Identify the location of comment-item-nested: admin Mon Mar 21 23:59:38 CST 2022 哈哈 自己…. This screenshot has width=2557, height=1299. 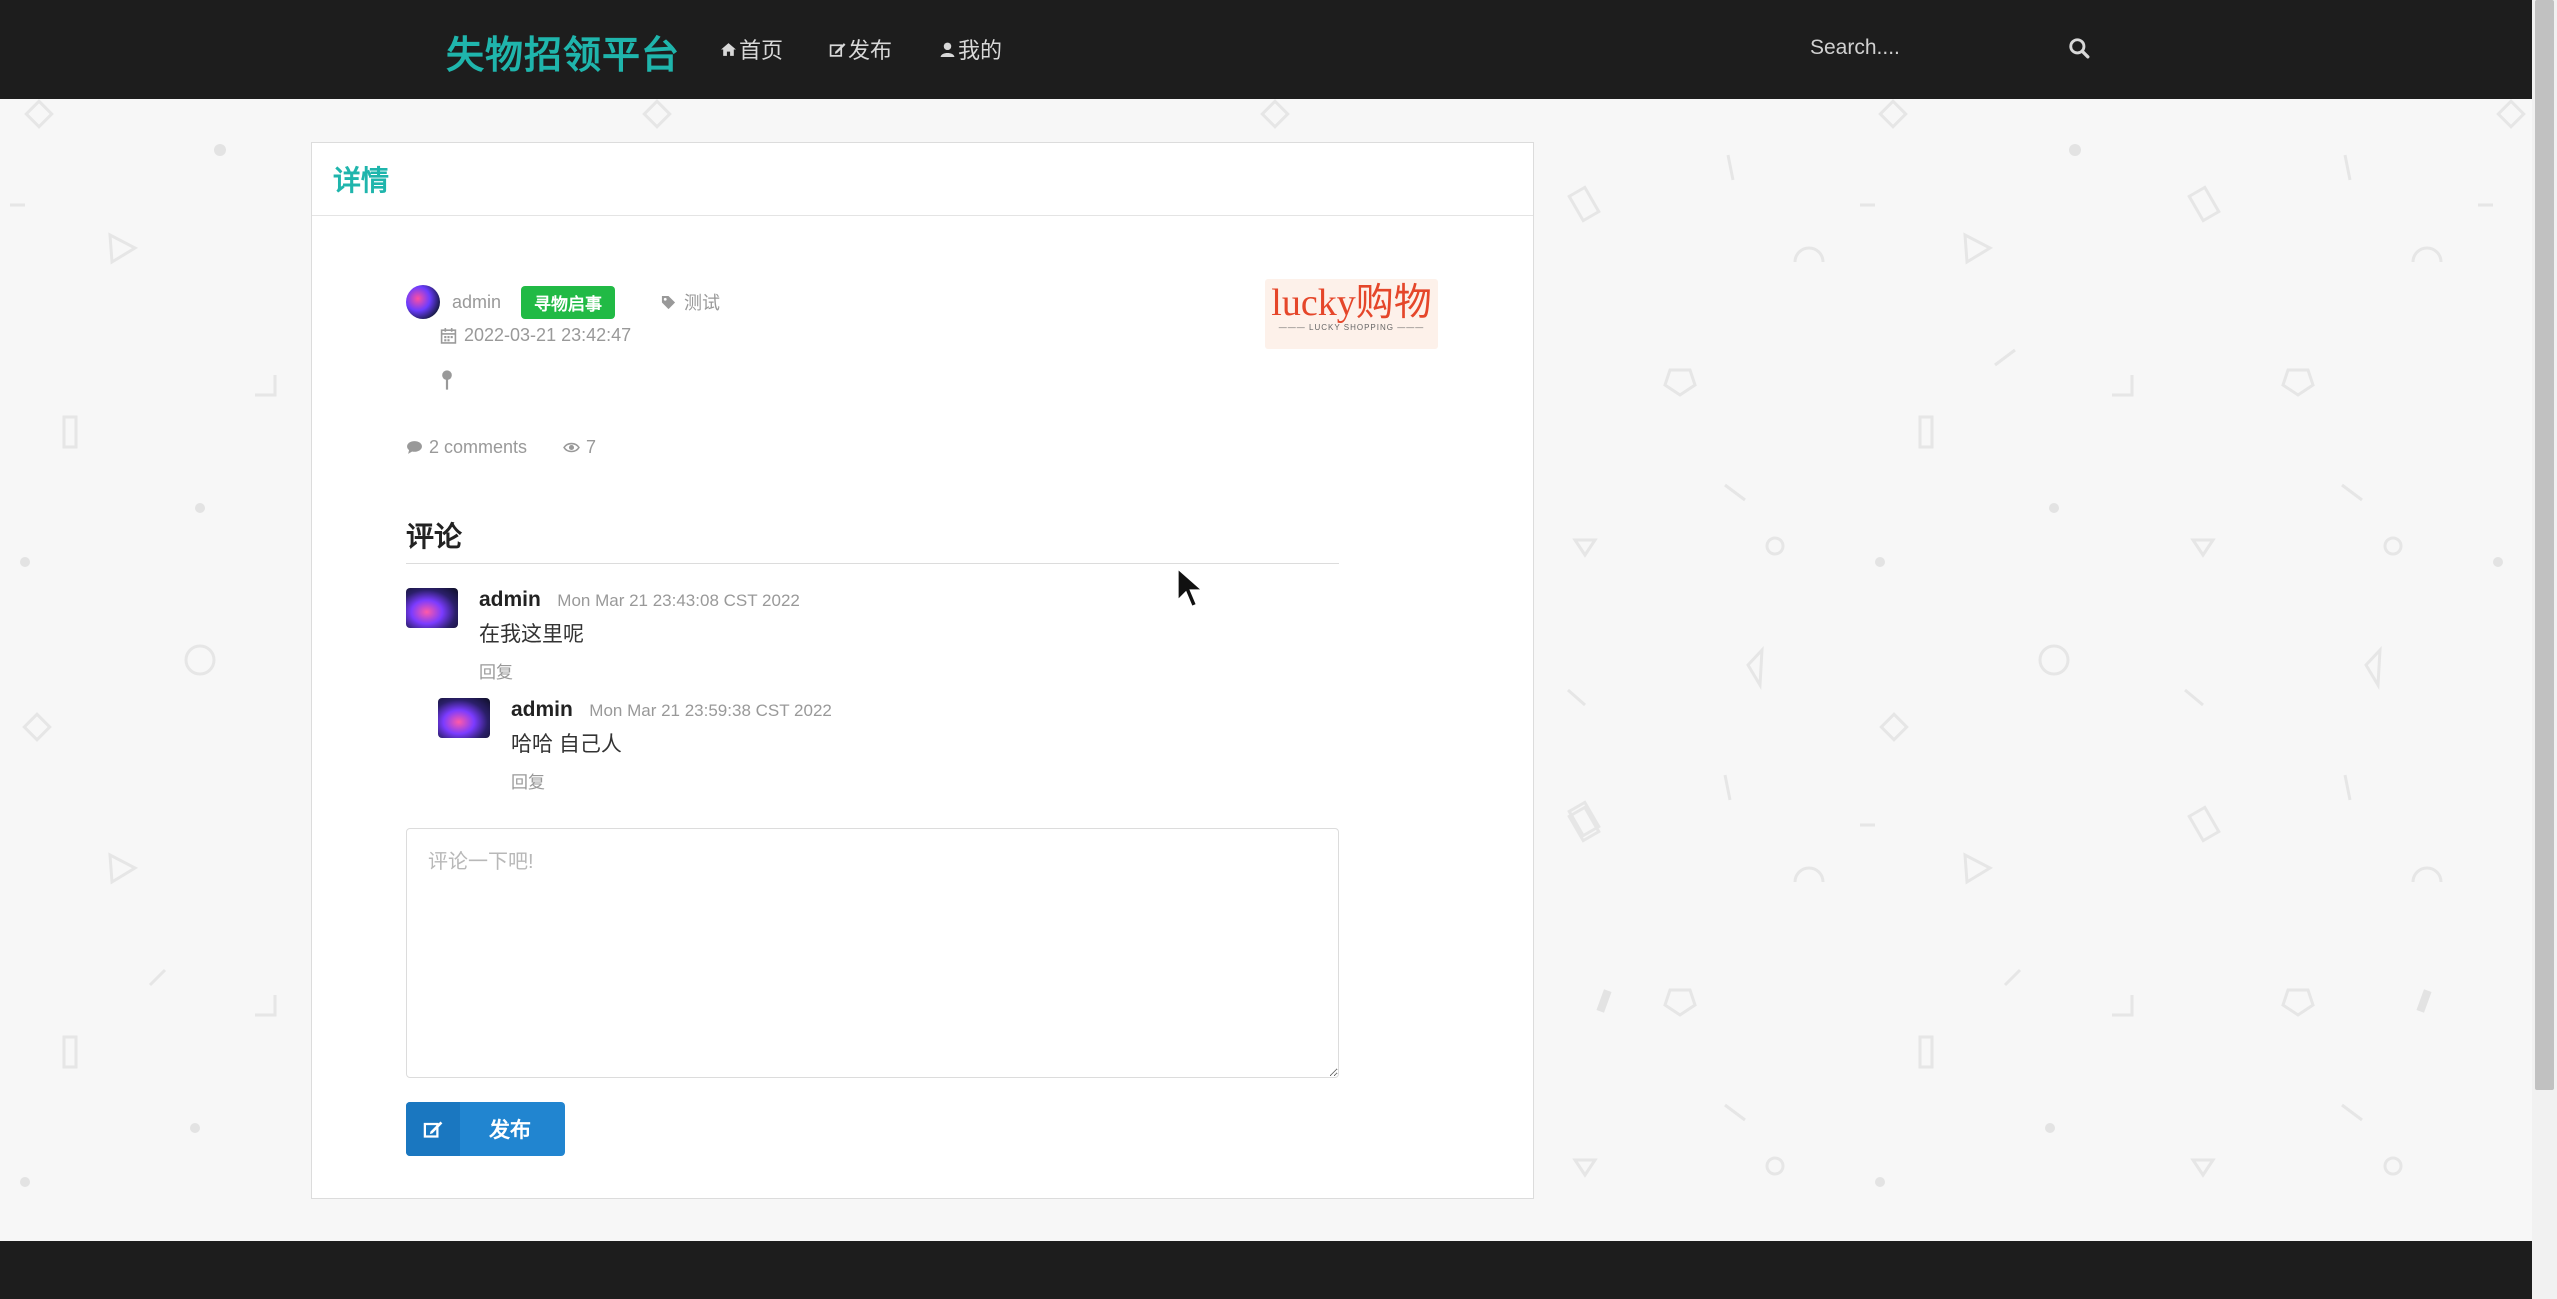
(635, 745).